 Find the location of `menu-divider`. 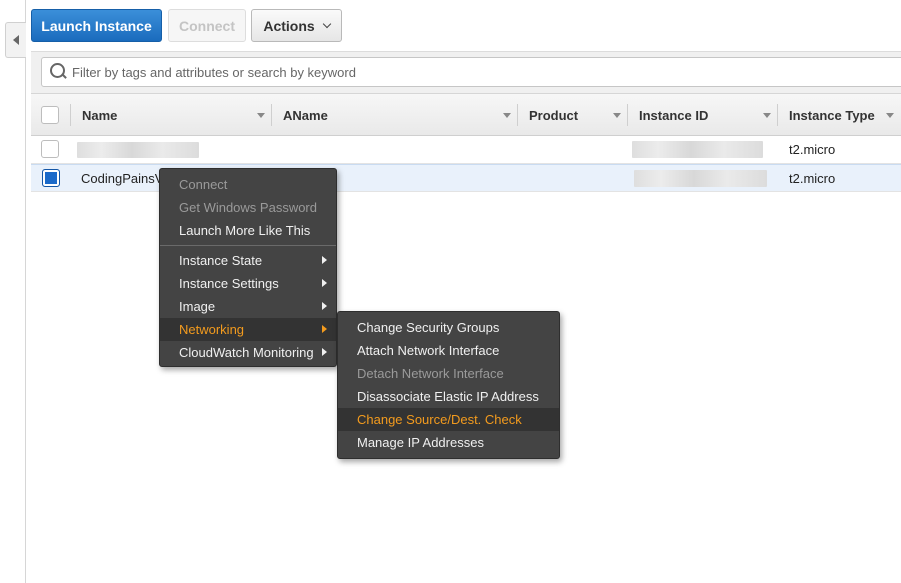

menu-divider is located at coordinates (248, 245).